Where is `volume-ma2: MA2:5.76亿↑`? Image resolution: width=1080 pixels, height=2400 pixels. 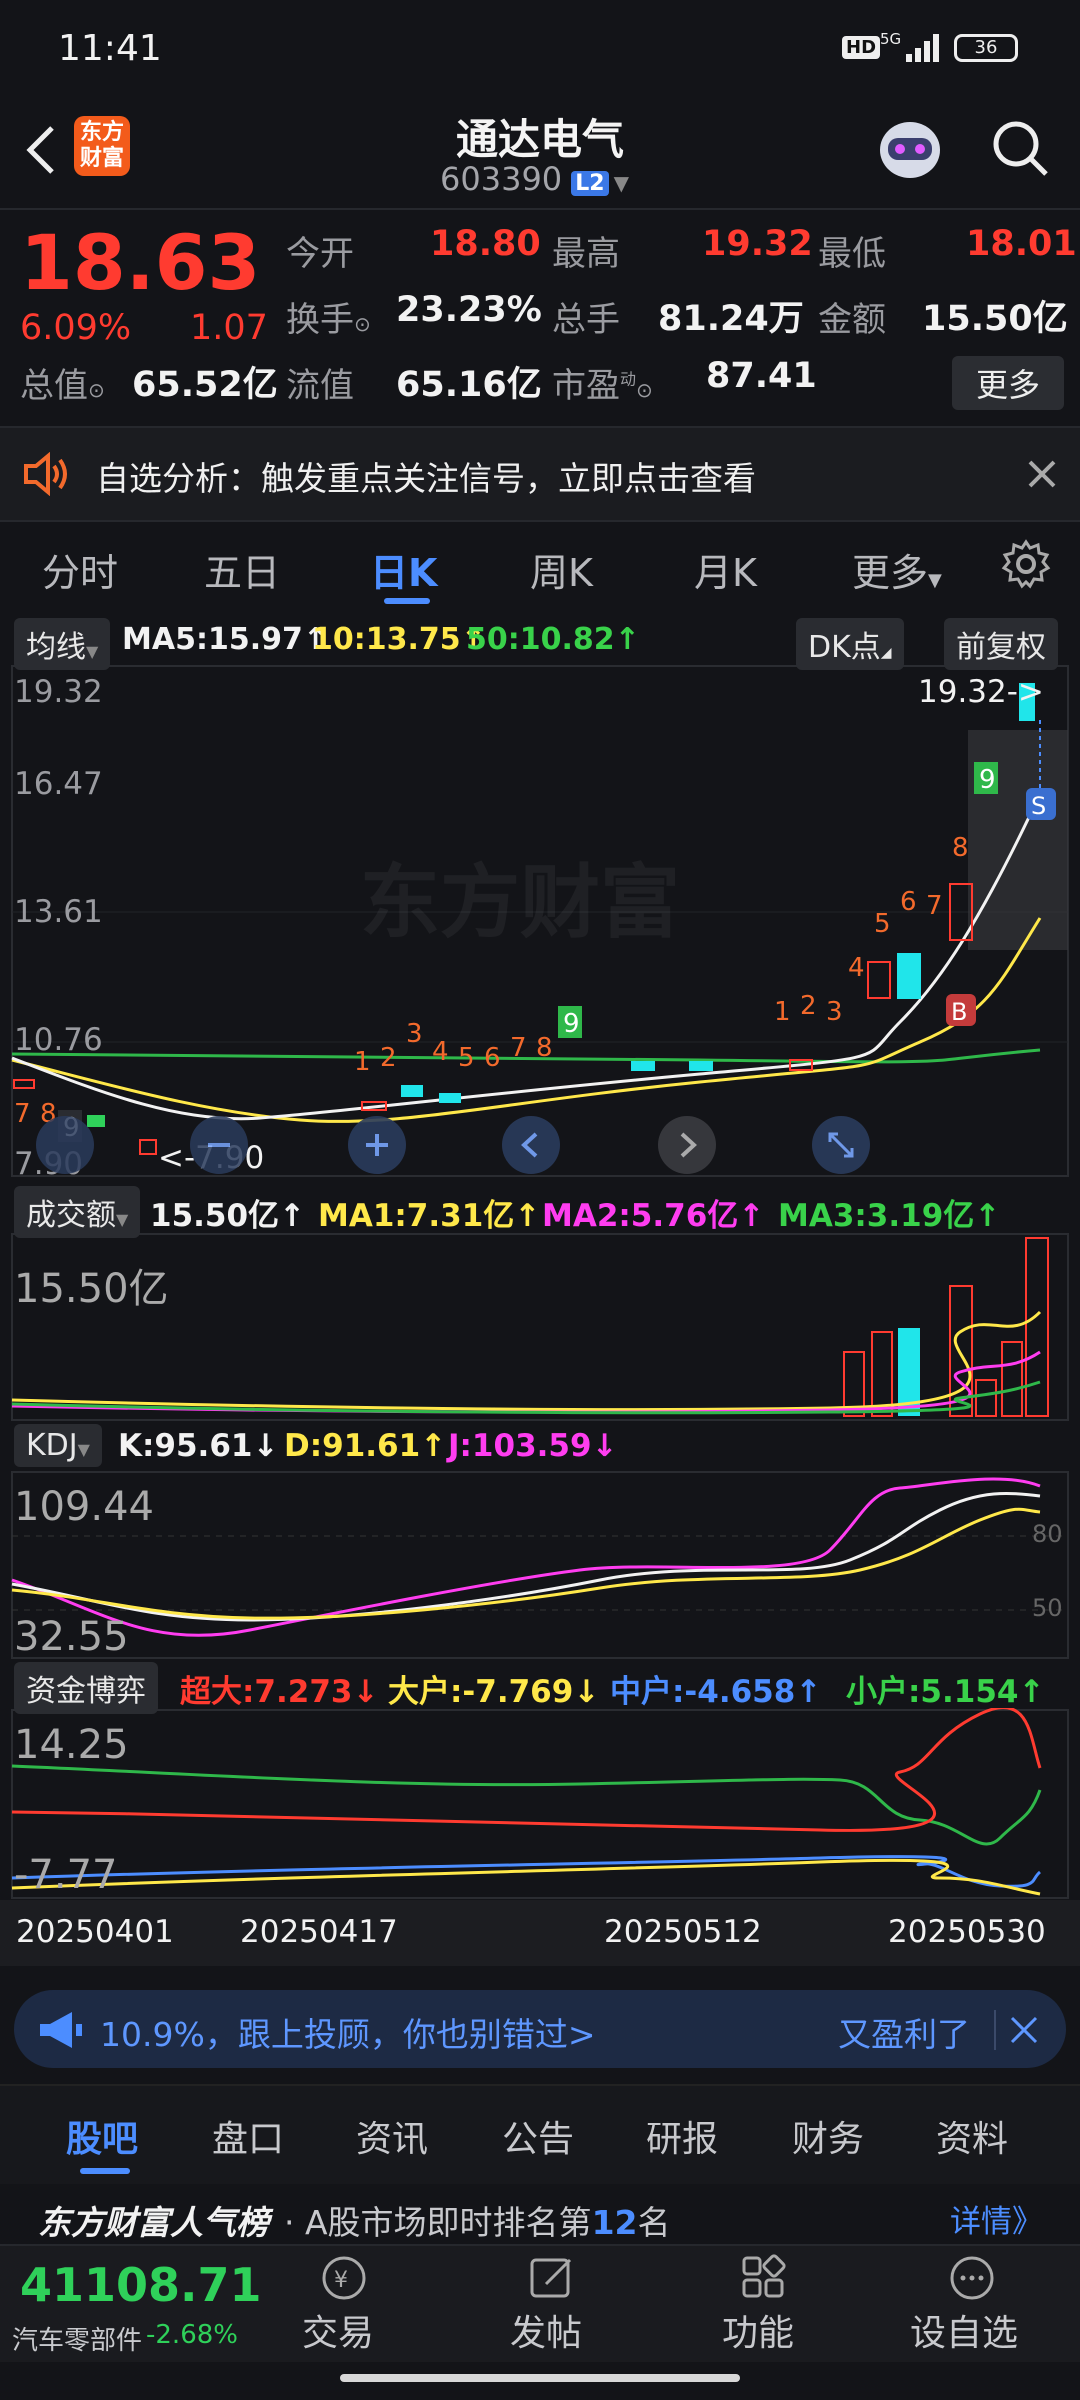
volume-ma2: MA2:5.76亿↑ is located at coordinates (653, 1216).